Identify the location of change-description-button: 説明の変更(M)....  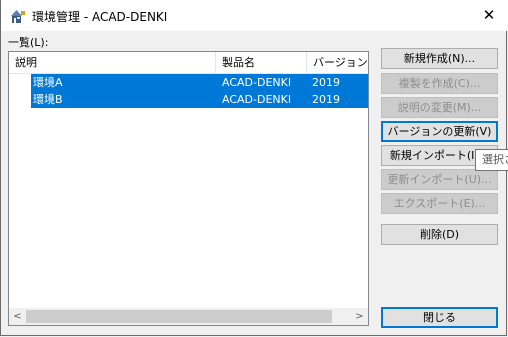
(439, 107).